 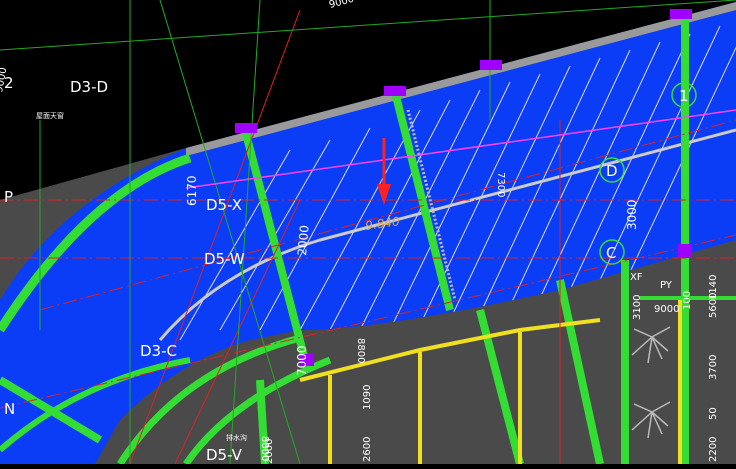 I want to click on dim-7000: 7000, so click(x=302, y=360).